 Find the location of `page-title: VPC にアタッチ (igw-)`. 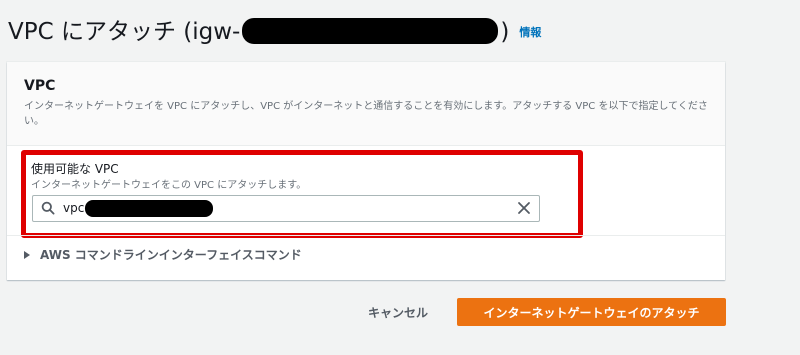

page-title: VPC にアタッチ (igw-) is located at coordinates (258, 29).